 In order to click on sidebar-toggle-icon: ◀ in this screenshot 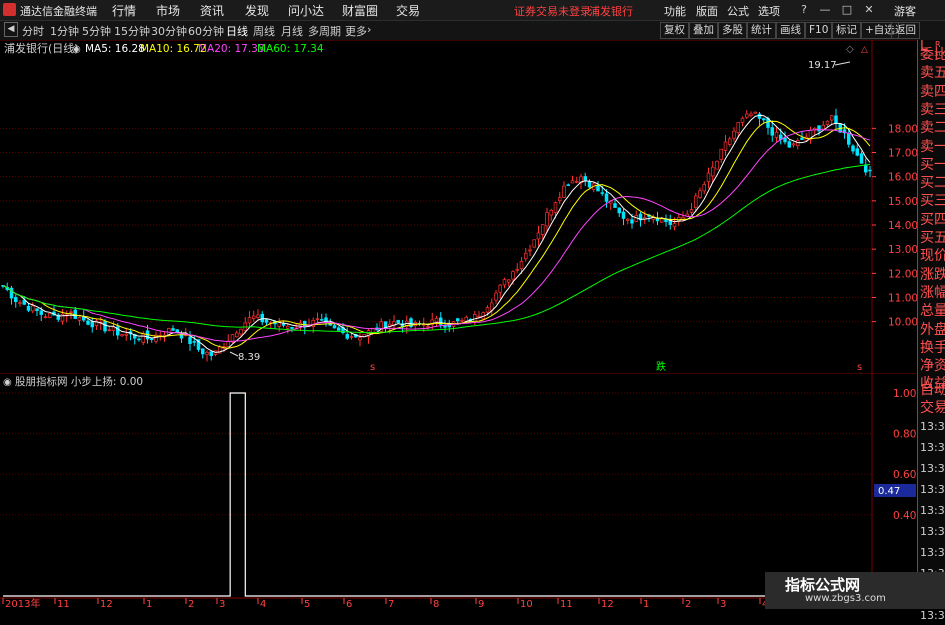, I will do `click(11, 29)`.